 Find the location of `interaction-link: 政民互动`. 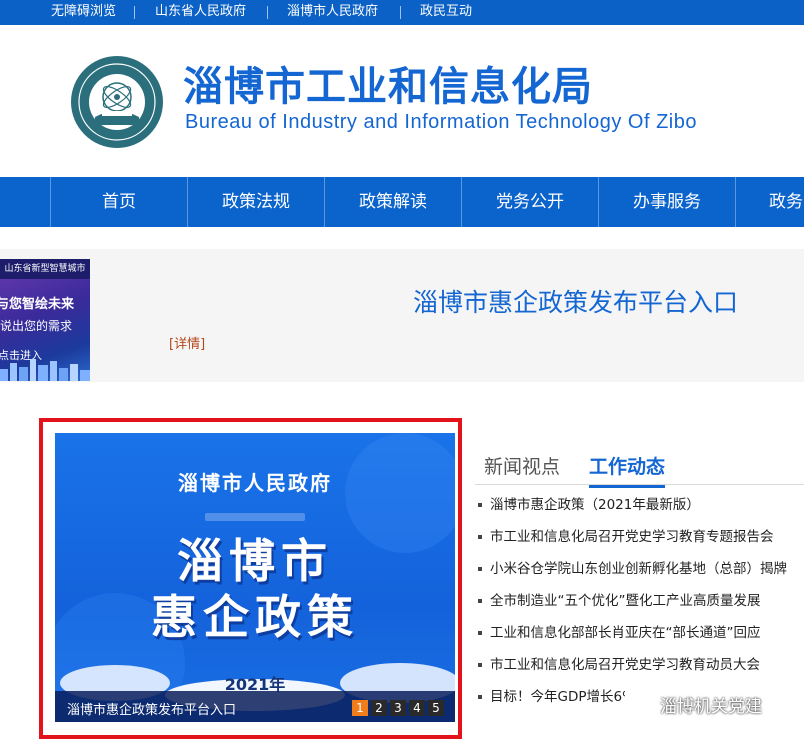

interaction-link: 政民互动 is located at coordinates (446, 12).